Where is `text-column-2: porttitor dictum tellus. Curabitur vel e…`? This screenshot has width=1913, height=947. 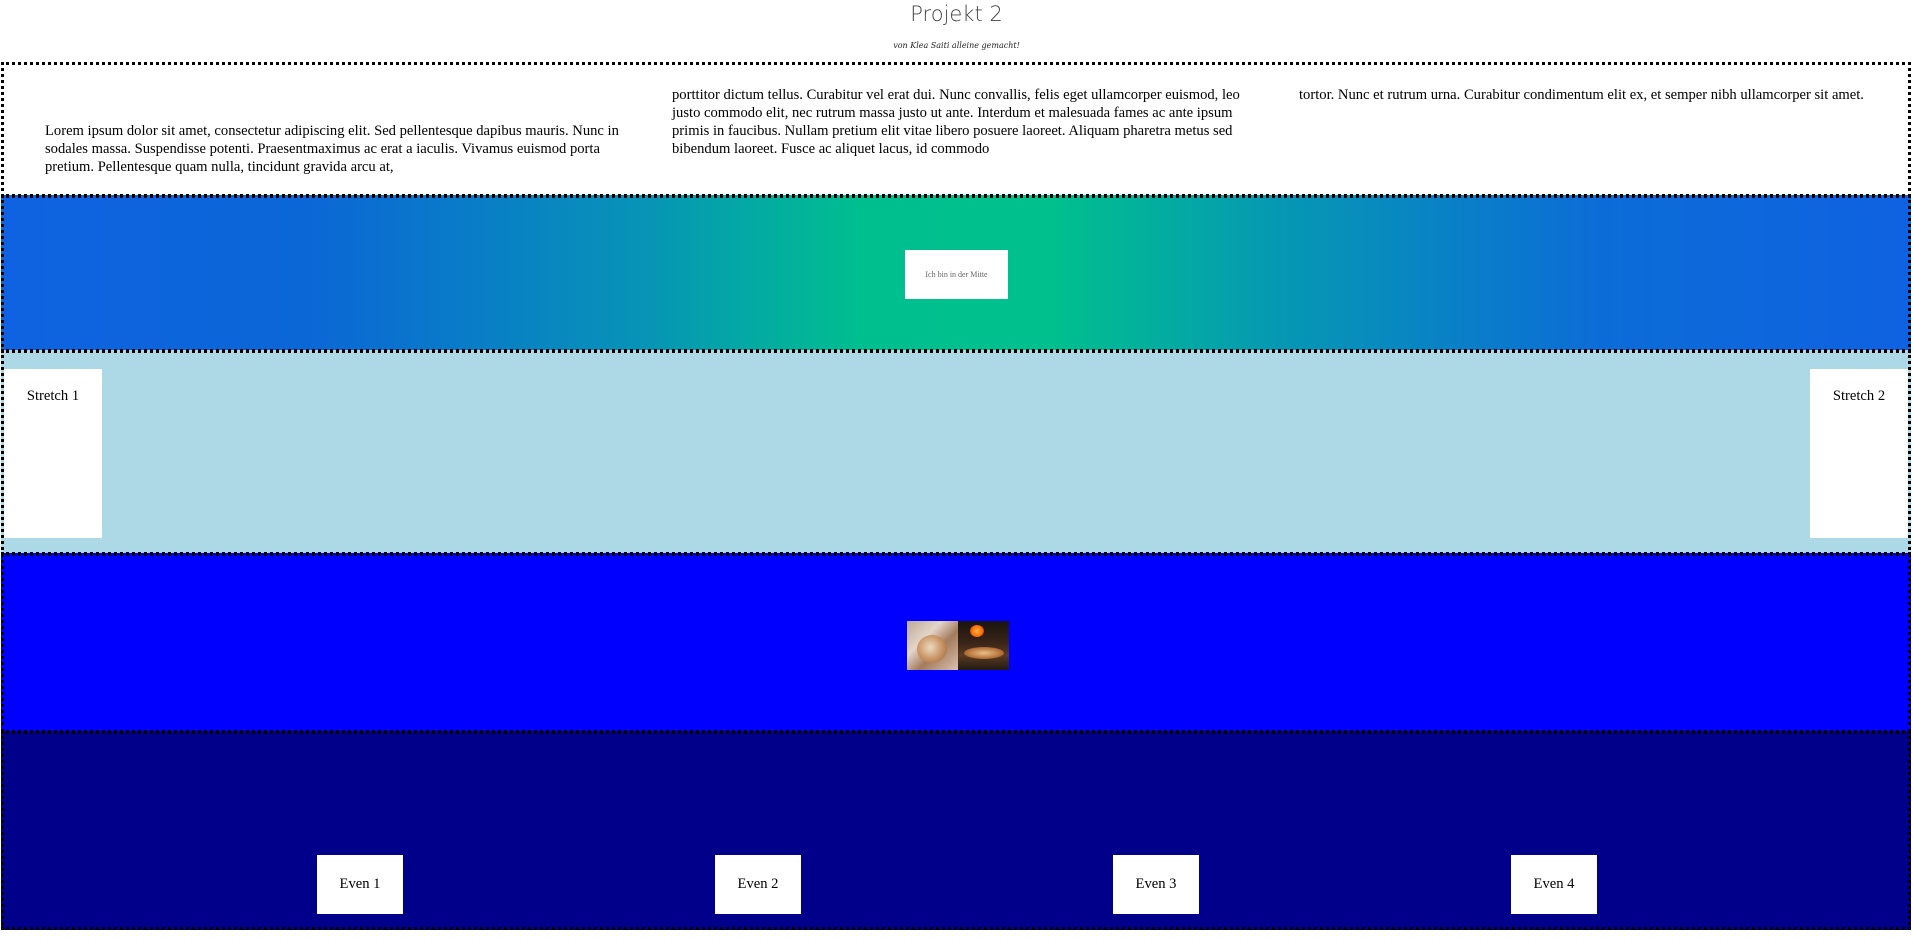
text-column-2: porttitor dictum tellus. Curabitur vel e… is located at coordinates (956, 122).